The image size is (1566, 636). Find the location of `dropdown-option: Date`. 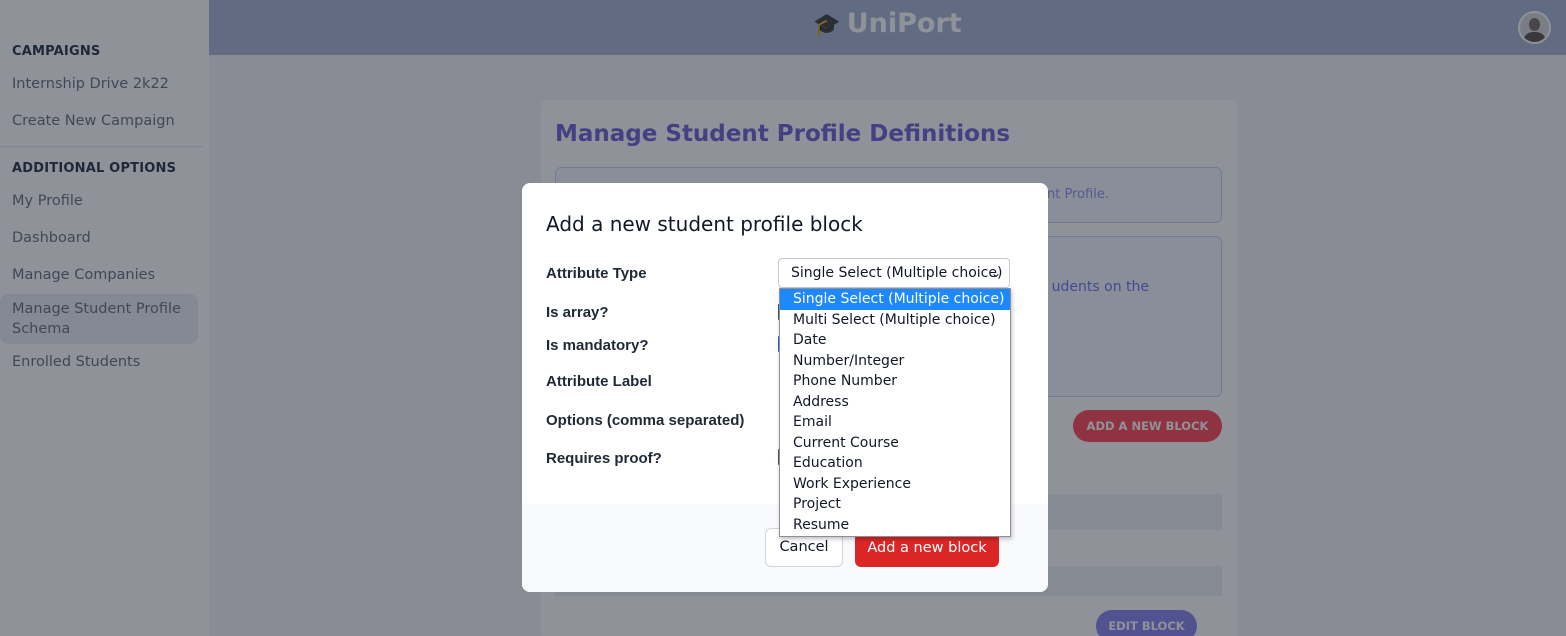

dropdown-option: Date is located at coordinates (895, 340).